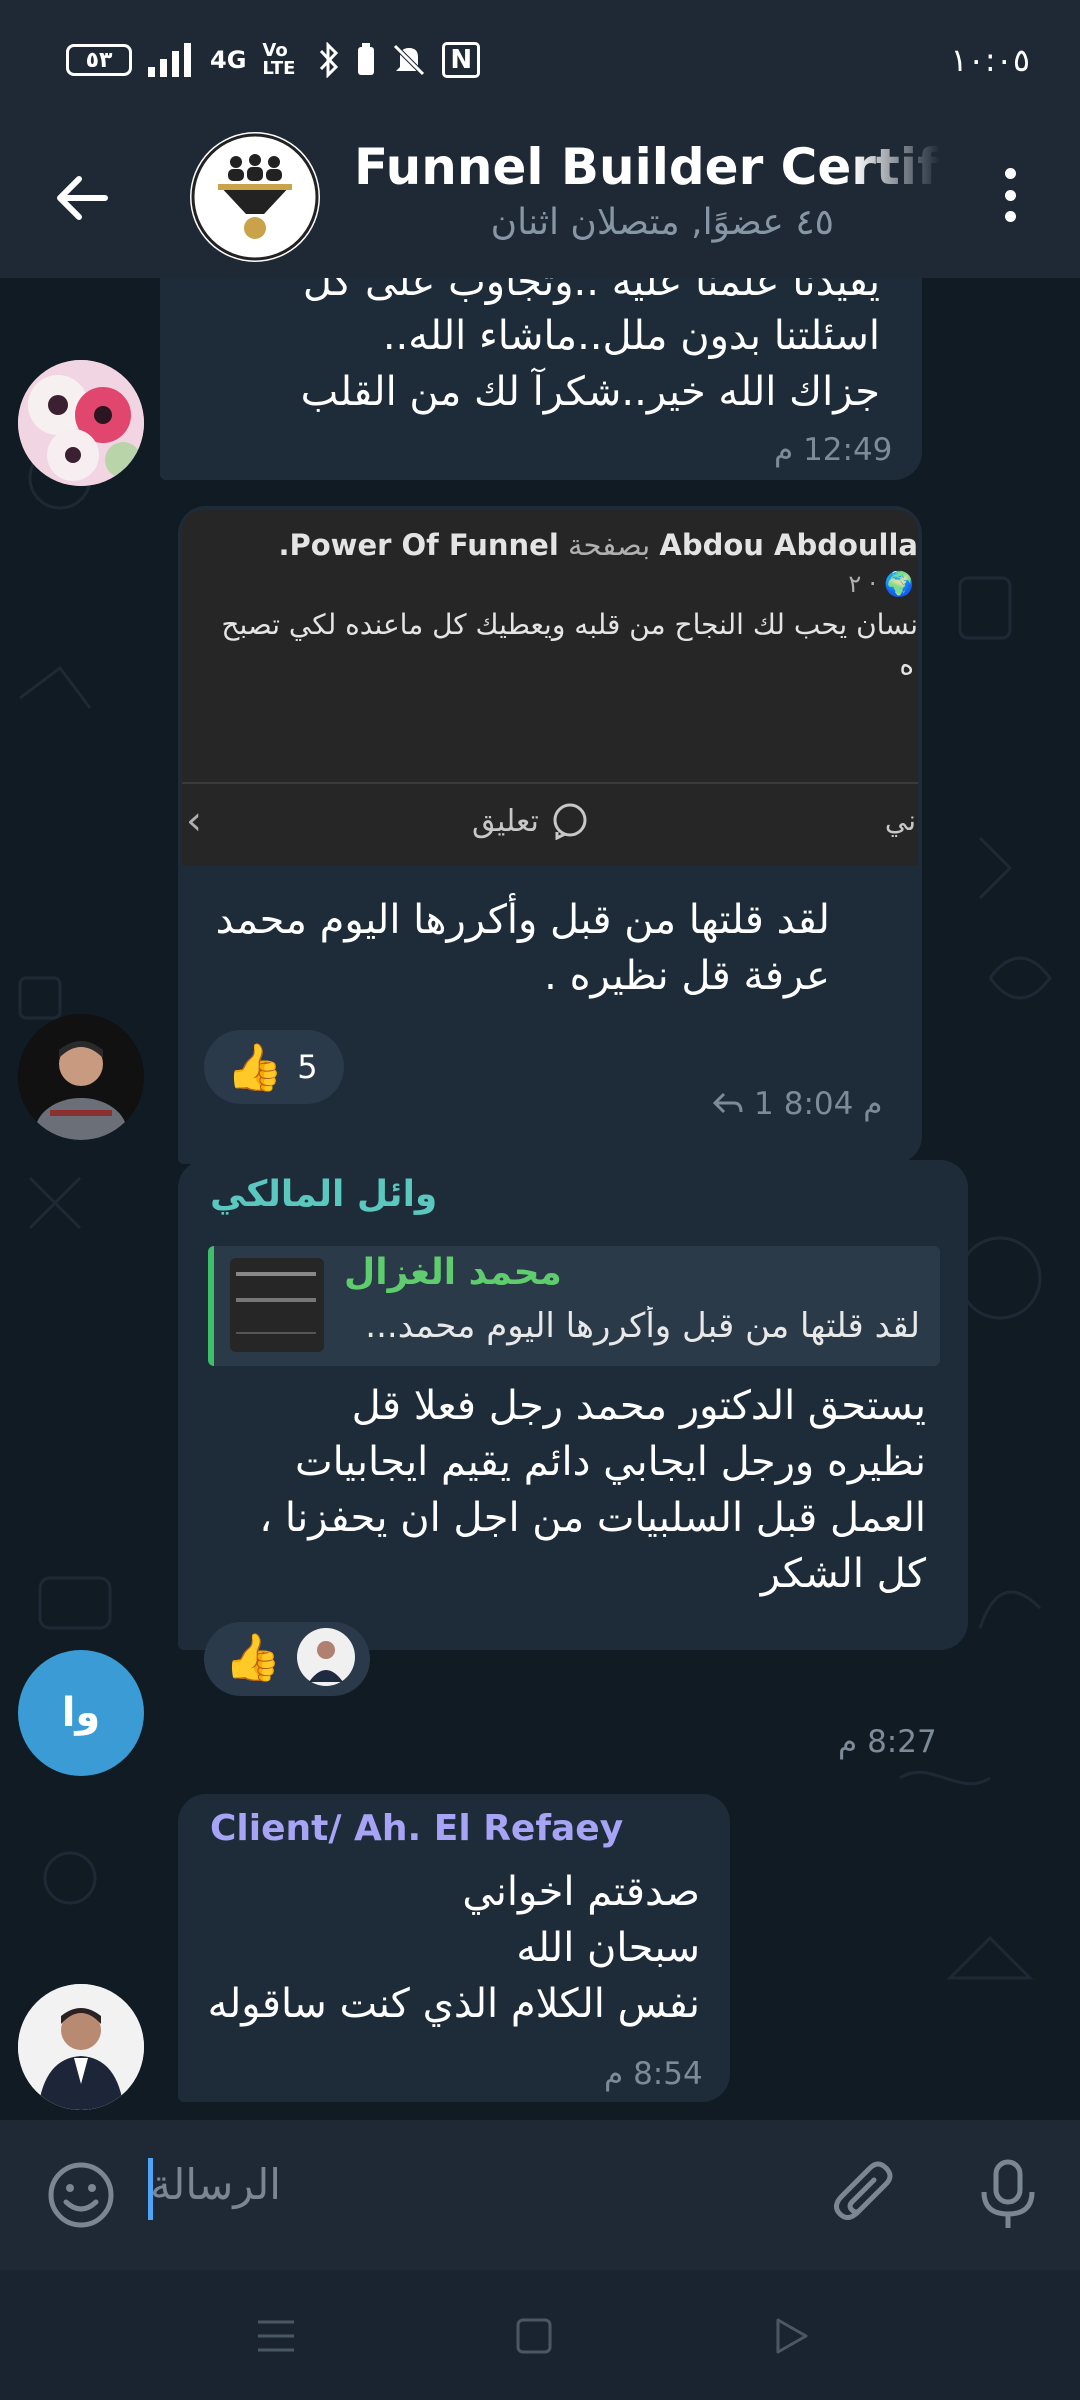 Image resolution: width=1080 pixels, height=2400 pixels. What do you see at coordinates (329, 60) in the screenshot?
I see `bluetooth-icon` at bounding box center [329, 60].